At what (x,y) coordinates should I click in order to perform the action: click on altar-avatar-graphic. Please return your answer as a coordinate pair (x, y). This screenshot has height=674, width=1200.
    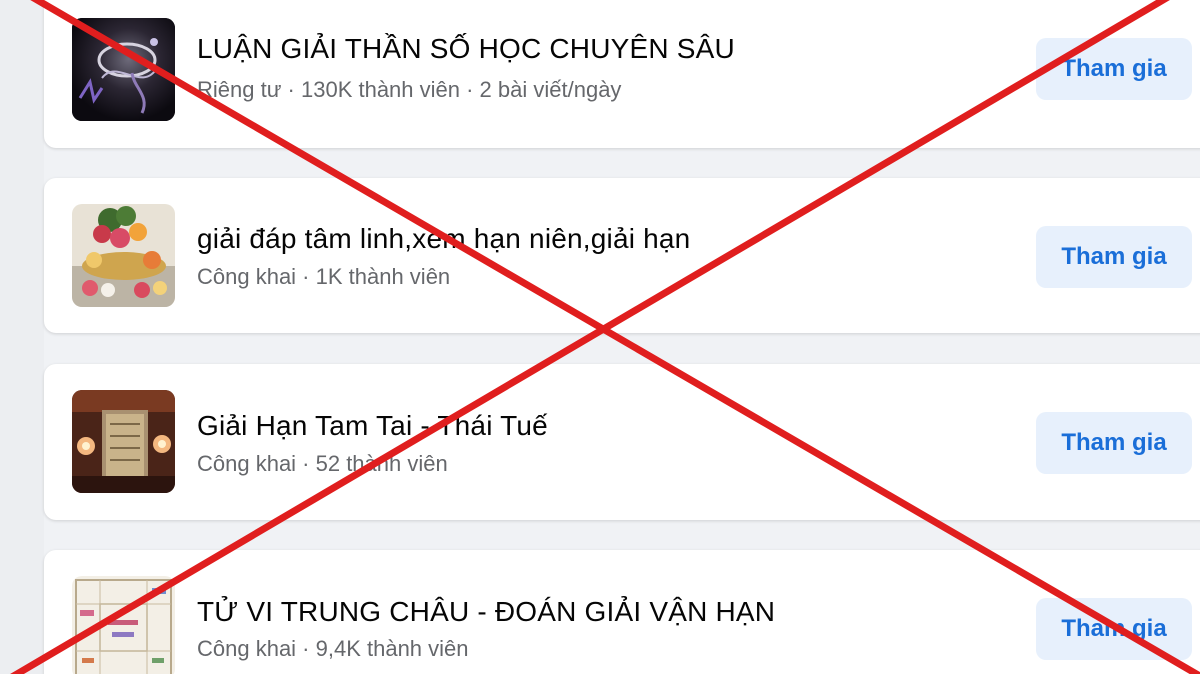
    Looking at the image, I should click on (123, 441).